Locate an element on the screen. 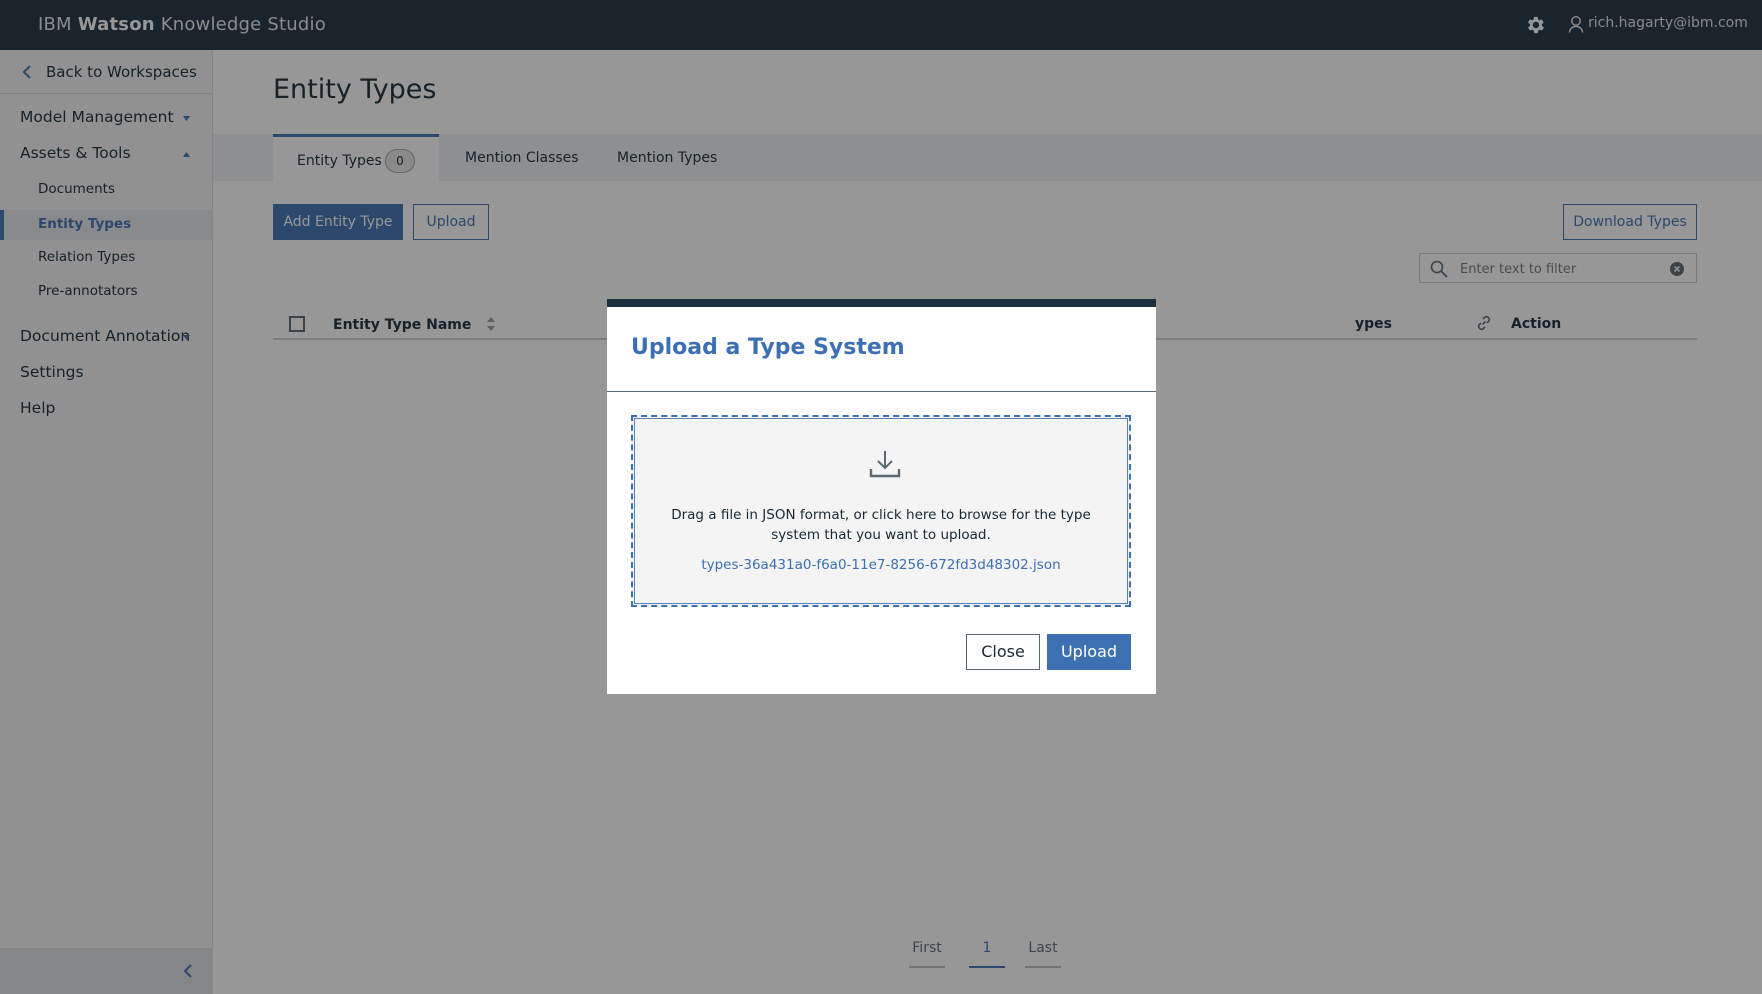 This screenshot has width=1762, height=994. dialog-title: Upload a Type System is located at coordinates (768, 347).